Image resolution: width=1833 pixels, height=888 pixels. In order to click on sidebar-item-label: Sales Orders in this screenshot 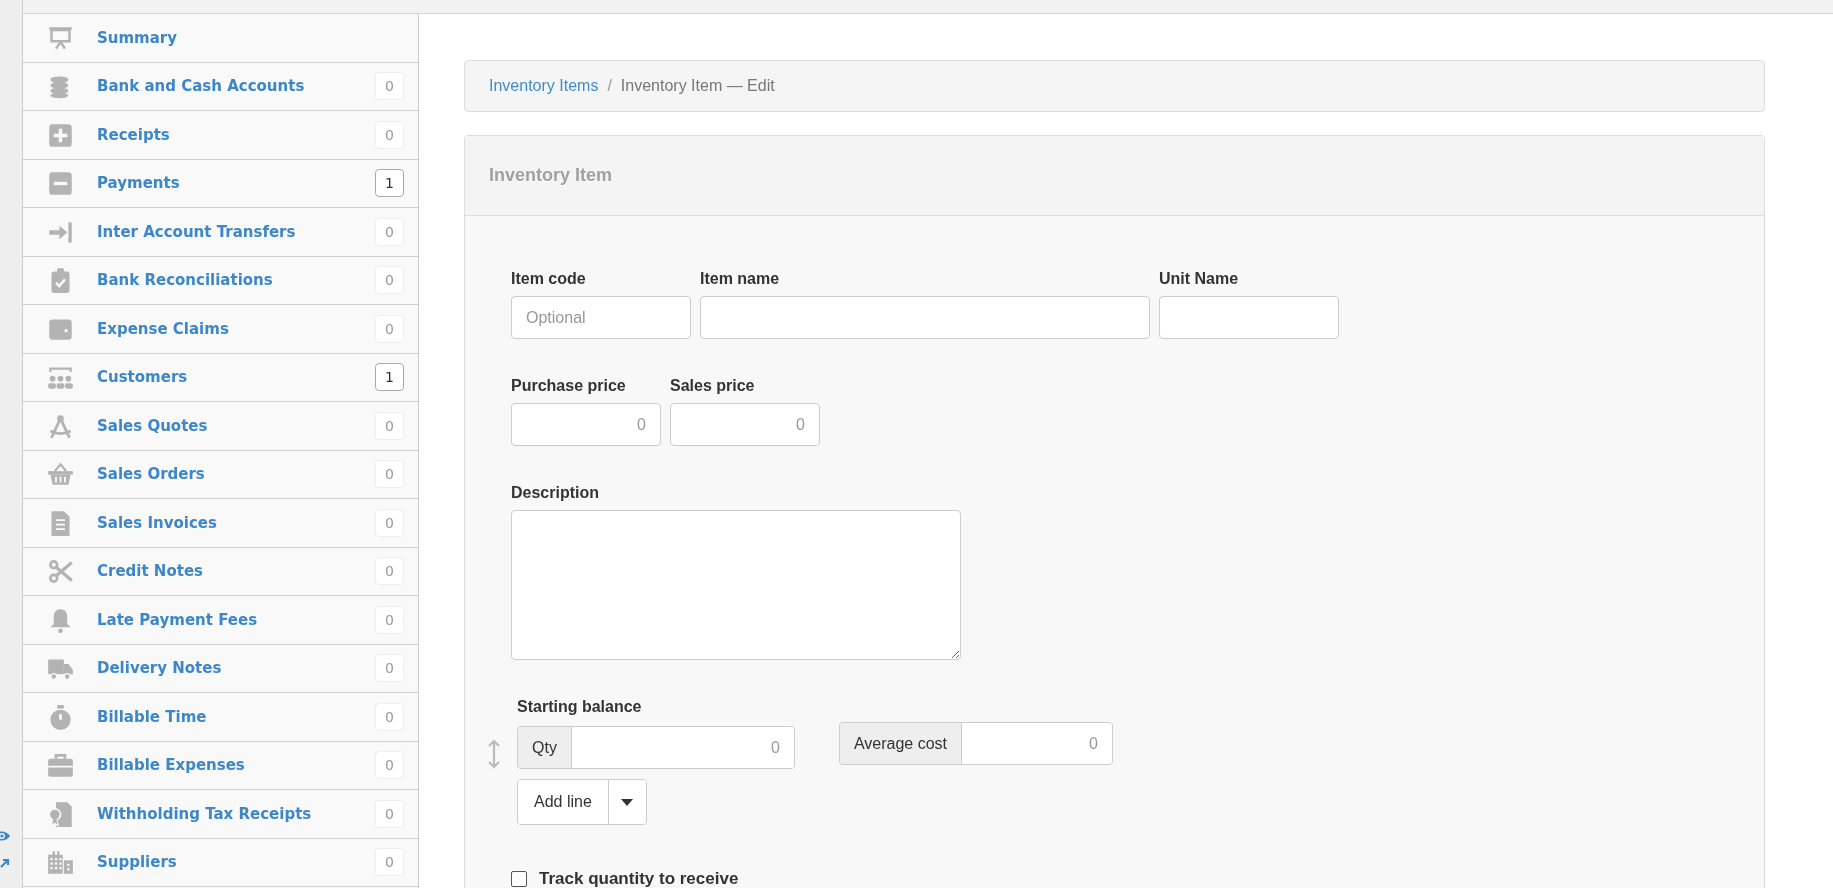, I will do `click(236, 474)`.